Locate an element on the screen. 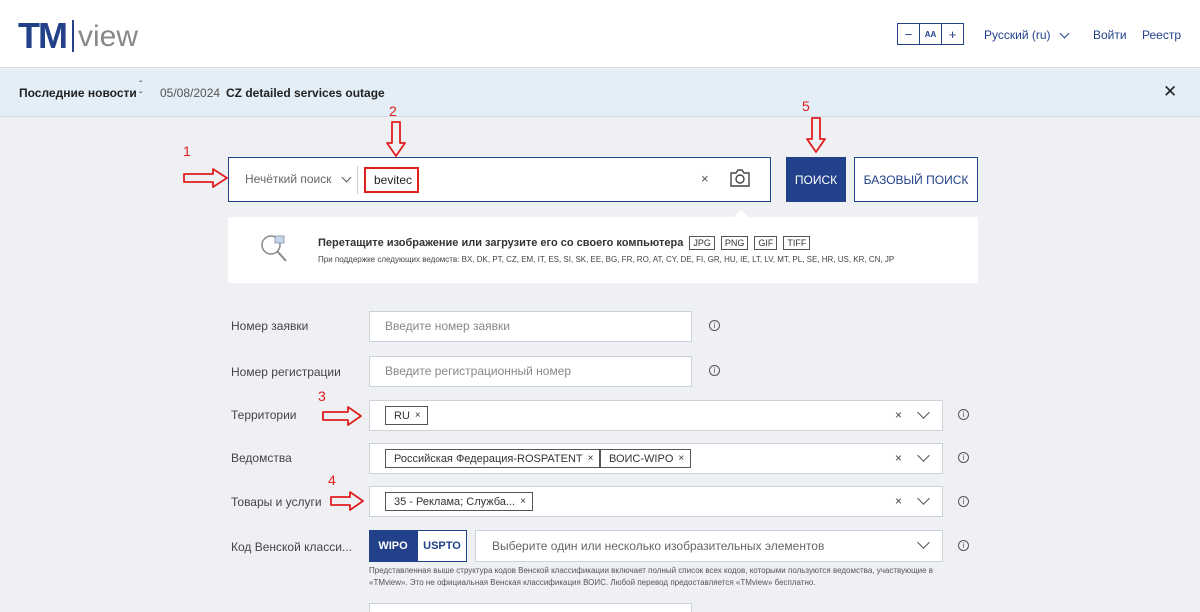 The width and height of the screenshot is (1200, 612). register-link: Реестр is located at coordinates (1161, 35).